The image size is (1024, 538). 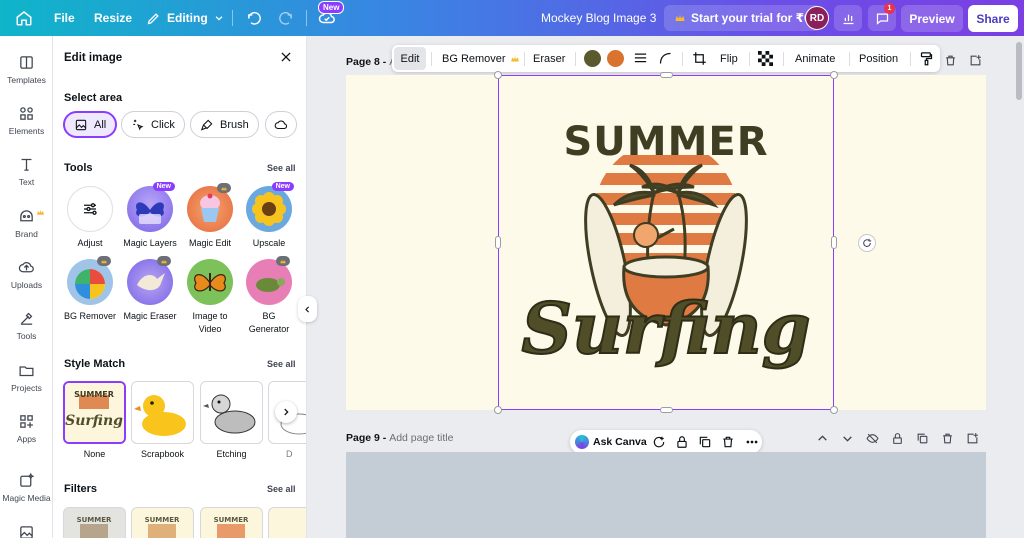 I want to click on page-9-label: Page 9 - Add page title, so click(x=399, y=438).